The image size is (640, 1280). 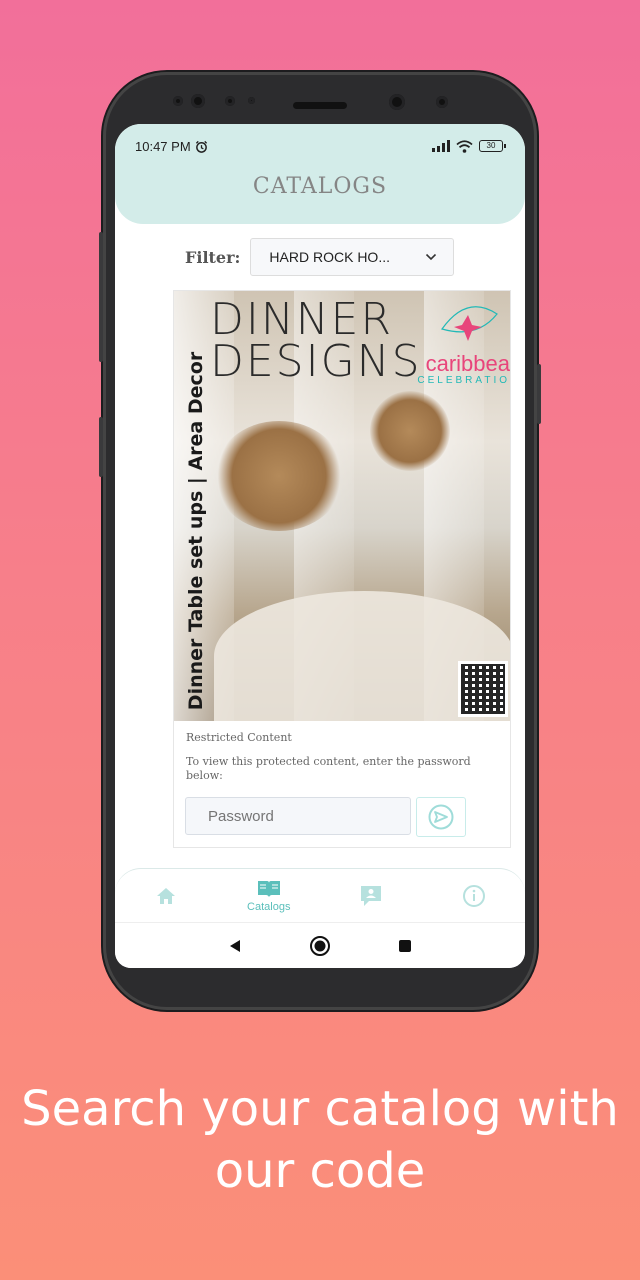 What do you see at coordinates (320, 1140) in the screenshot?
I see `promo-tagline: Search your catalog with our code` at bounding box center [320, 1140].